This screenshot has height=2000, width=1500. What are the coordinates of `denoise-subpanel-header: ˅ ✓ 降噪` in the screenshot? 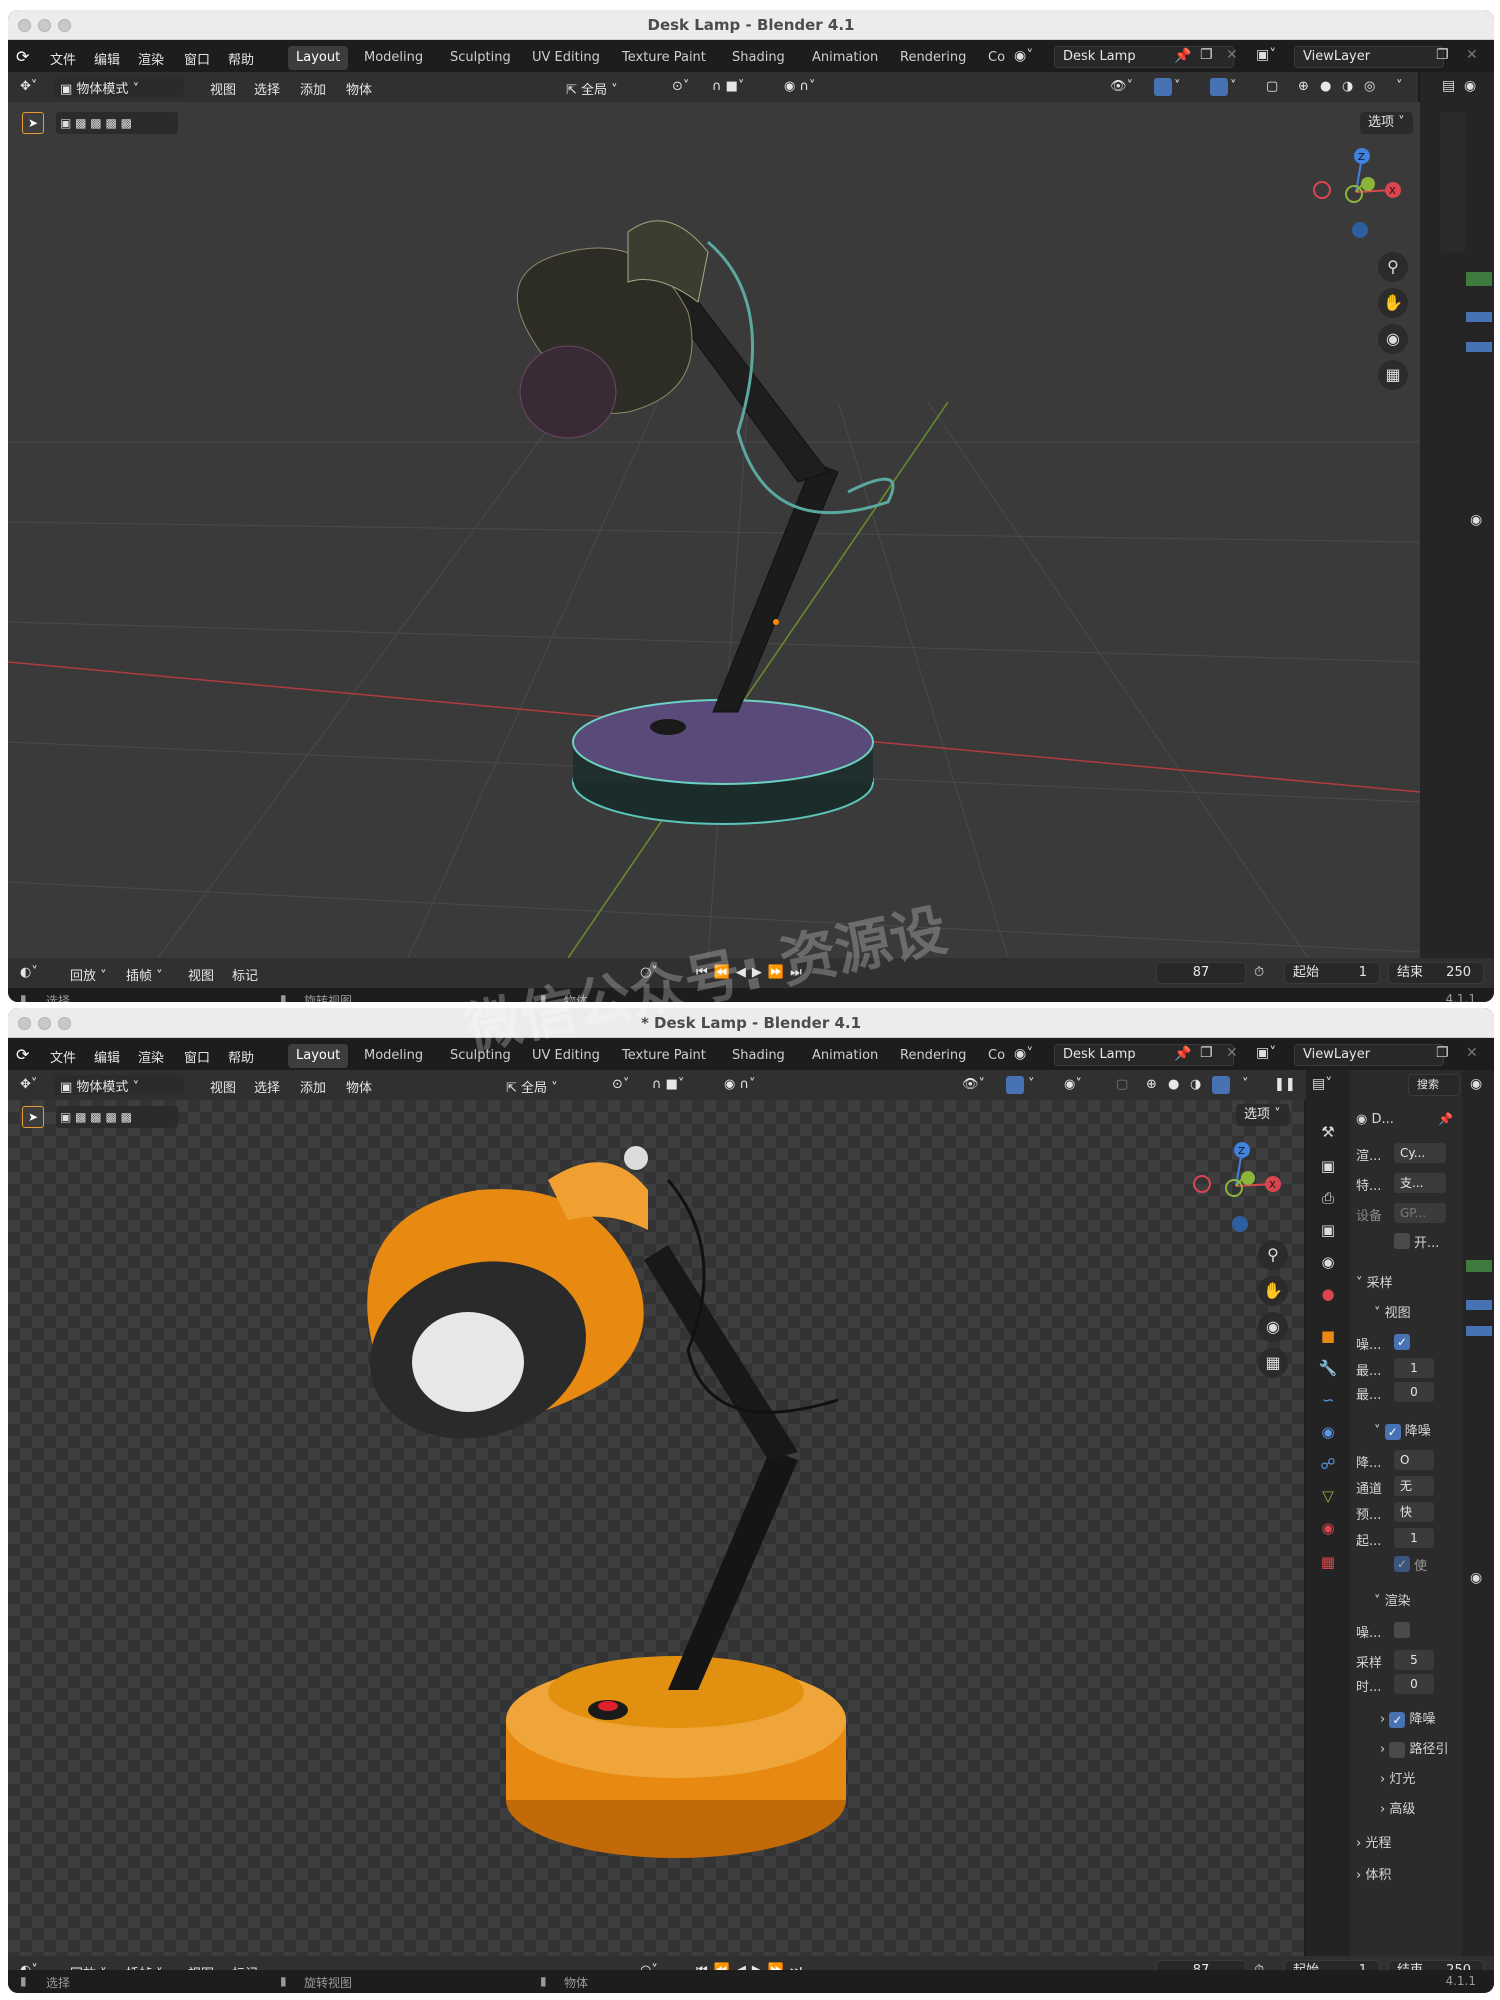 It's located at (1402, 1430).